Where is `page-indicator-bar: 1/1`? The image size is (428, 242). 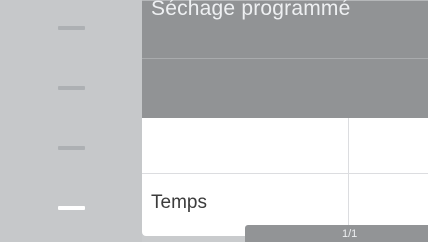
page-indicator-bar: 1/1 is located at coordinates (336, 233).